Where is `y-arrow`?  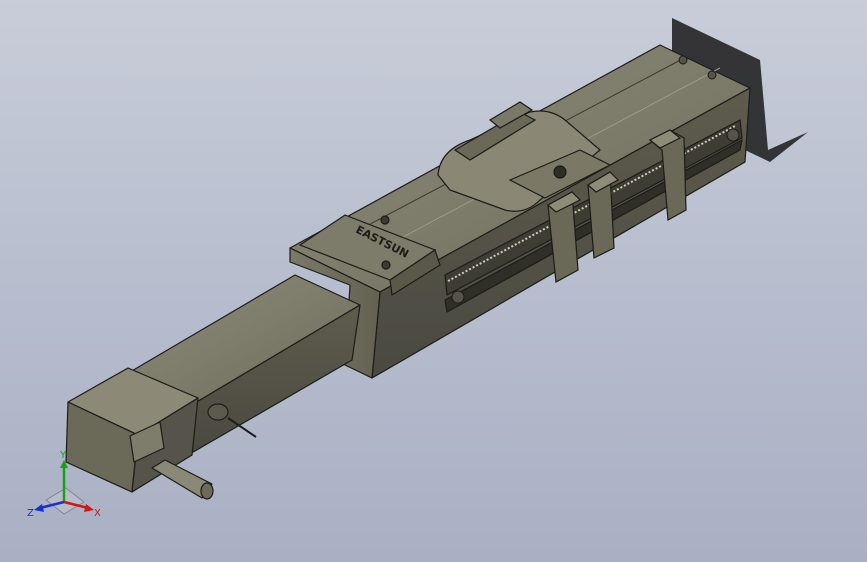 y-arrow is located at coordinates (64, 464).